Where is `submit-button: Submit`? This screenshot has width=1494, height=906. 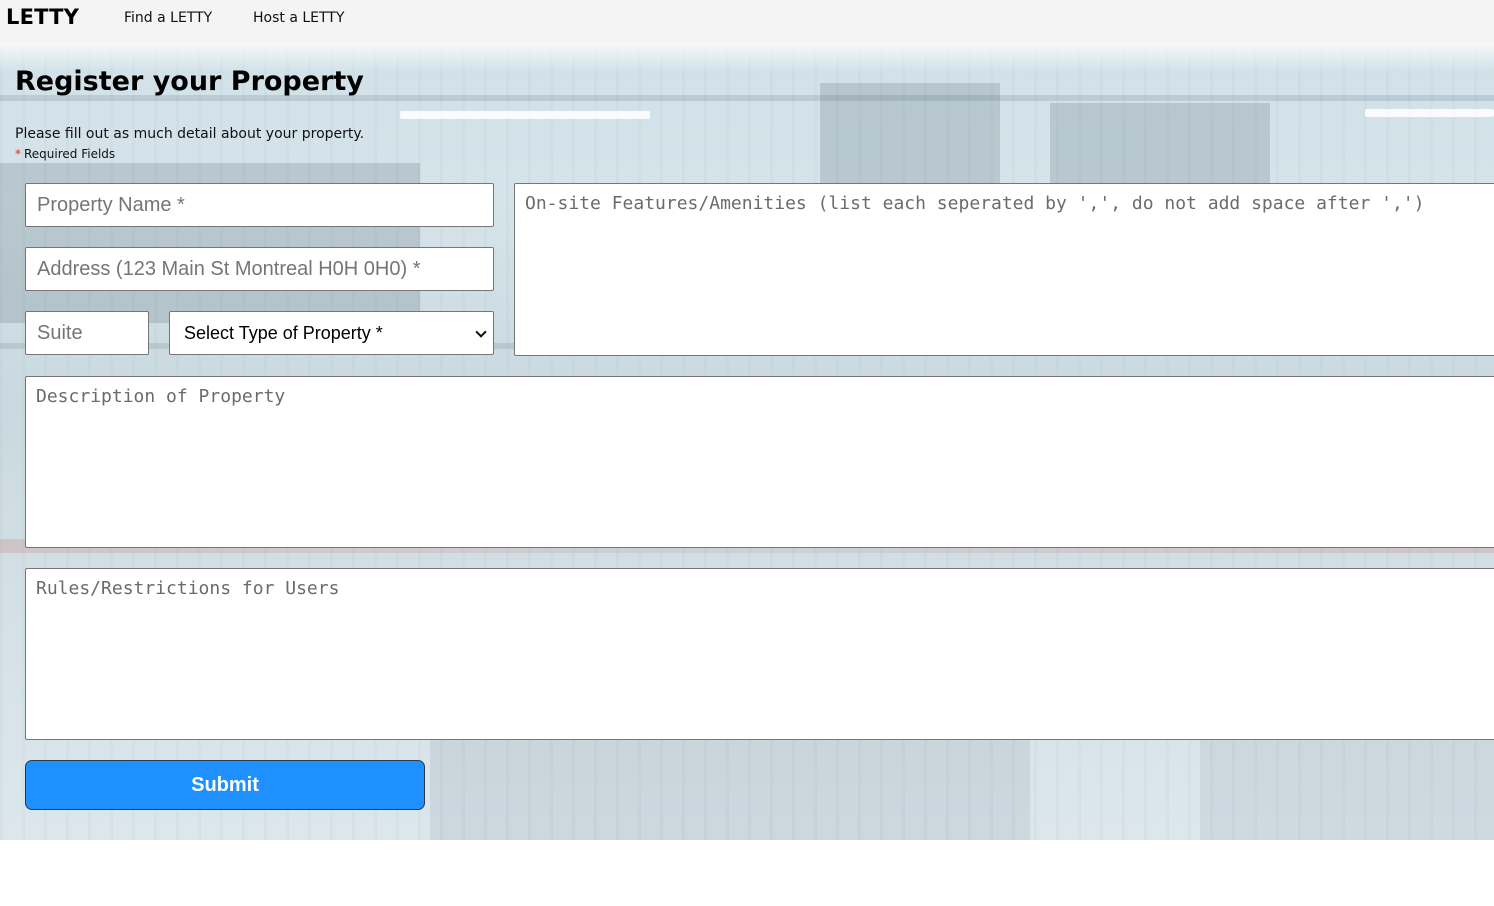 submit-button: Submit is located at coordinates (225, 785).